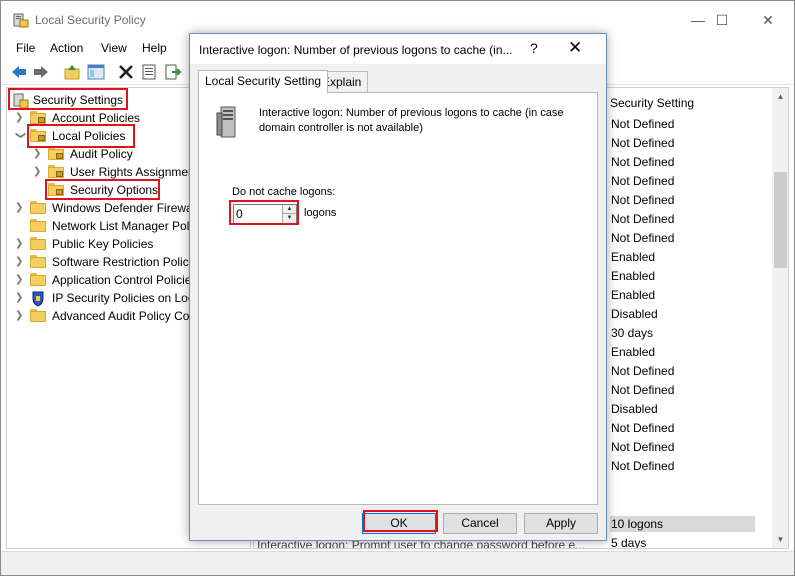 The width and height of the screenshot is (795, 576). Describe the element at coordinates (20, 136) in the screenshot. I see `chevron-down-icon: ❯` at that location.